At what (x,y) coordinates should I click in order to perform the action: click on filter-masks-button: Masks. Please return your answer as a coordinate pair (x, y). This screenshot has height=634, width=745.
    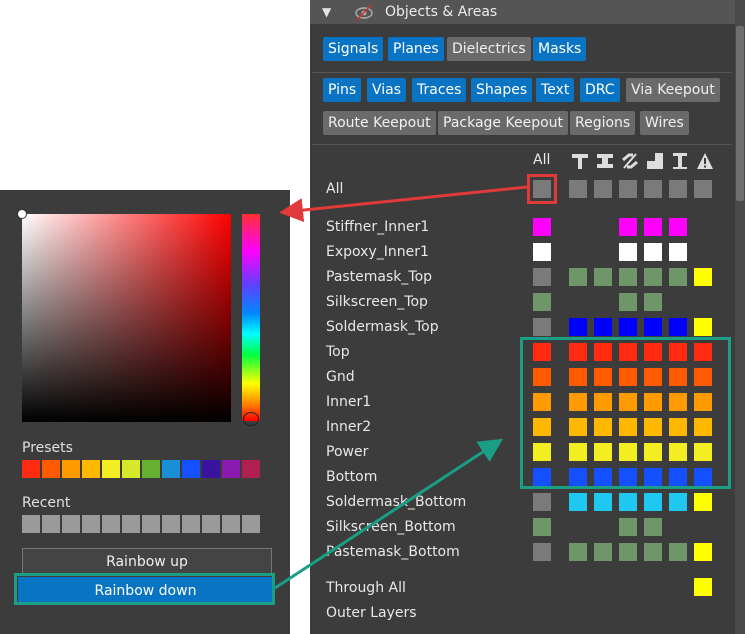
    Looking at the image, I should click on (560, 49).